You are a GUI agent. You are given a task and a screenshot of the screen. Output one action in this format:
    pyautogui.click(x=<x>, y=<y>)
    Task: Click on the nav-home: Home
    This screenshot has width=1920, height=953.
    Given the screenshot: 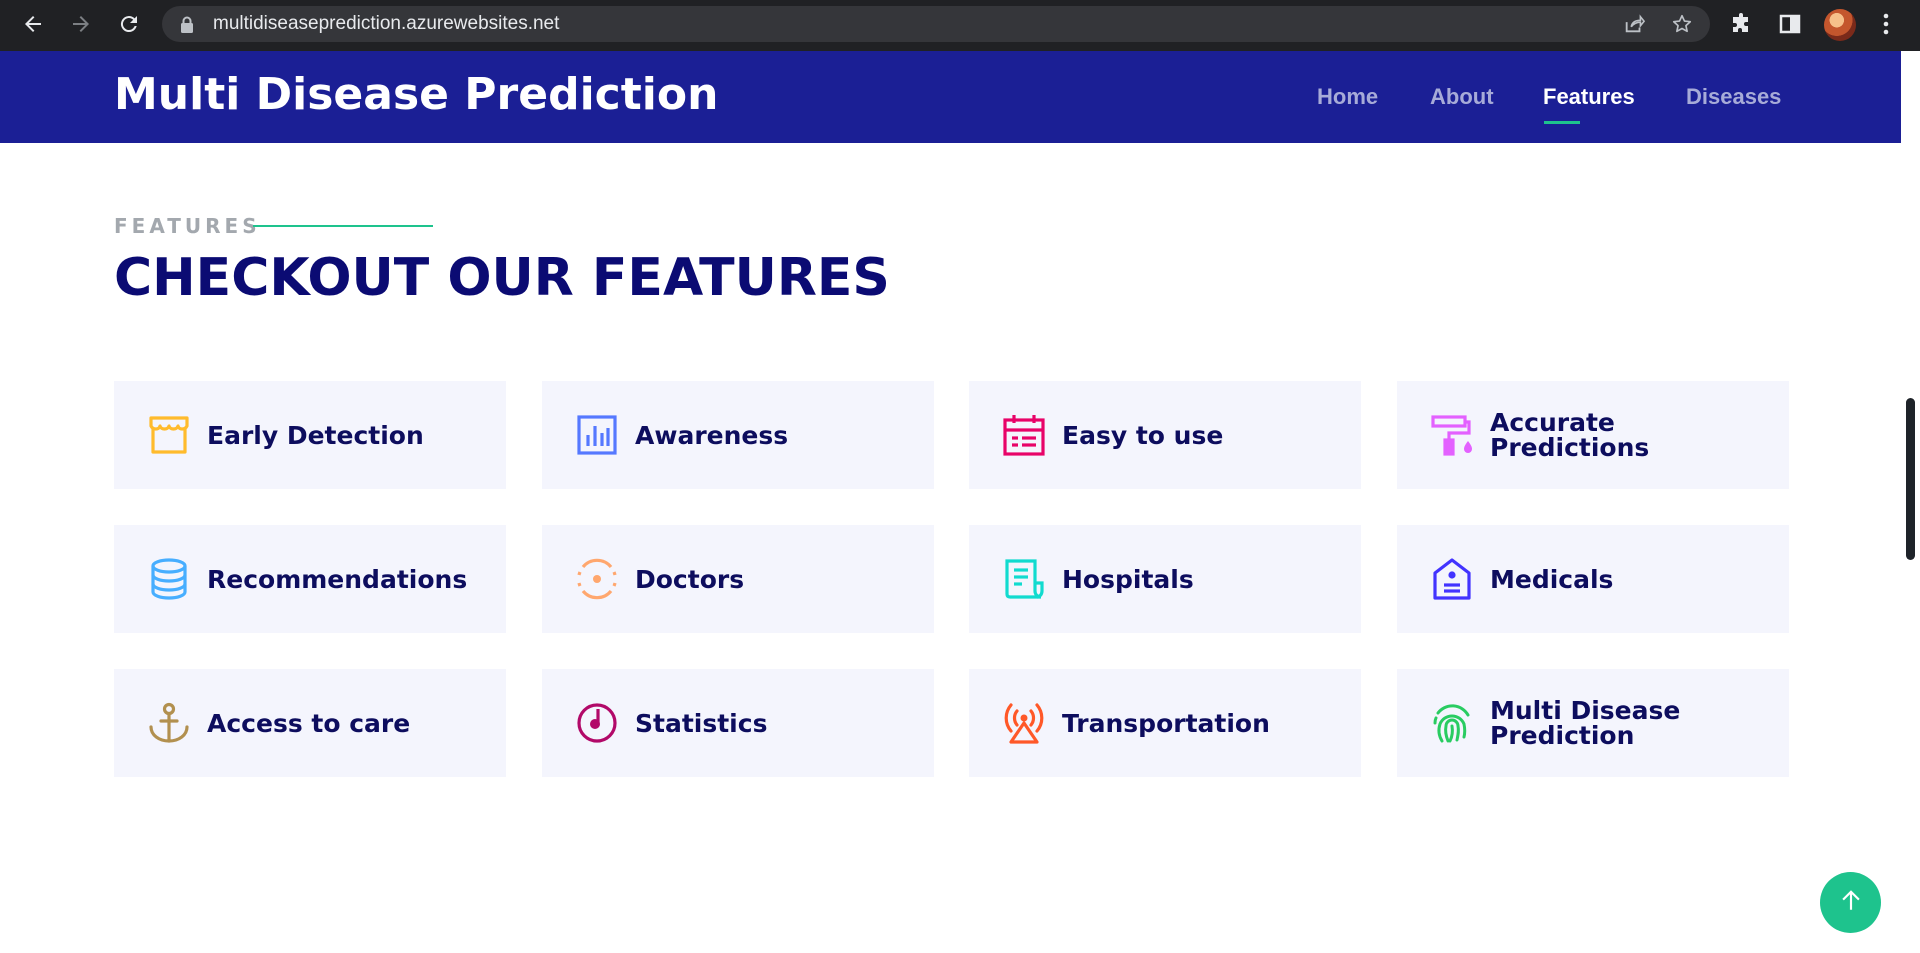 What is the action you would take?
    pyautogui.click(x=1347, y=97)
    